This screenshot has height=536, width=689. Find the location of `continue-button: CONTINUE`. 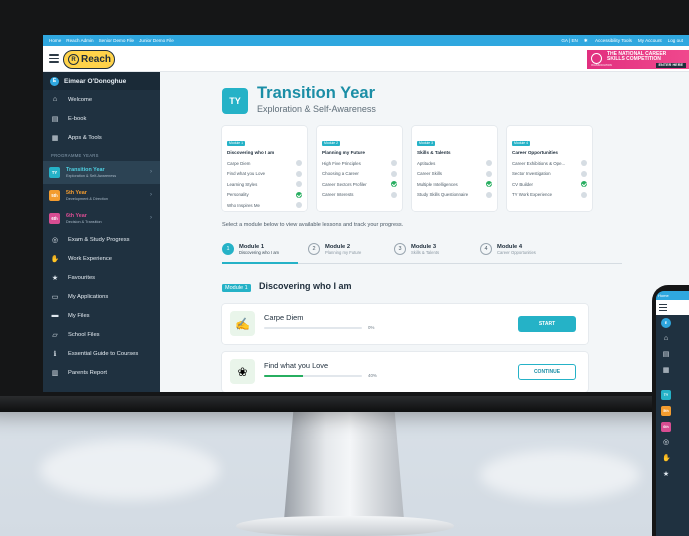

continue-button: CONTINUE is located at coordinates (547, 372).